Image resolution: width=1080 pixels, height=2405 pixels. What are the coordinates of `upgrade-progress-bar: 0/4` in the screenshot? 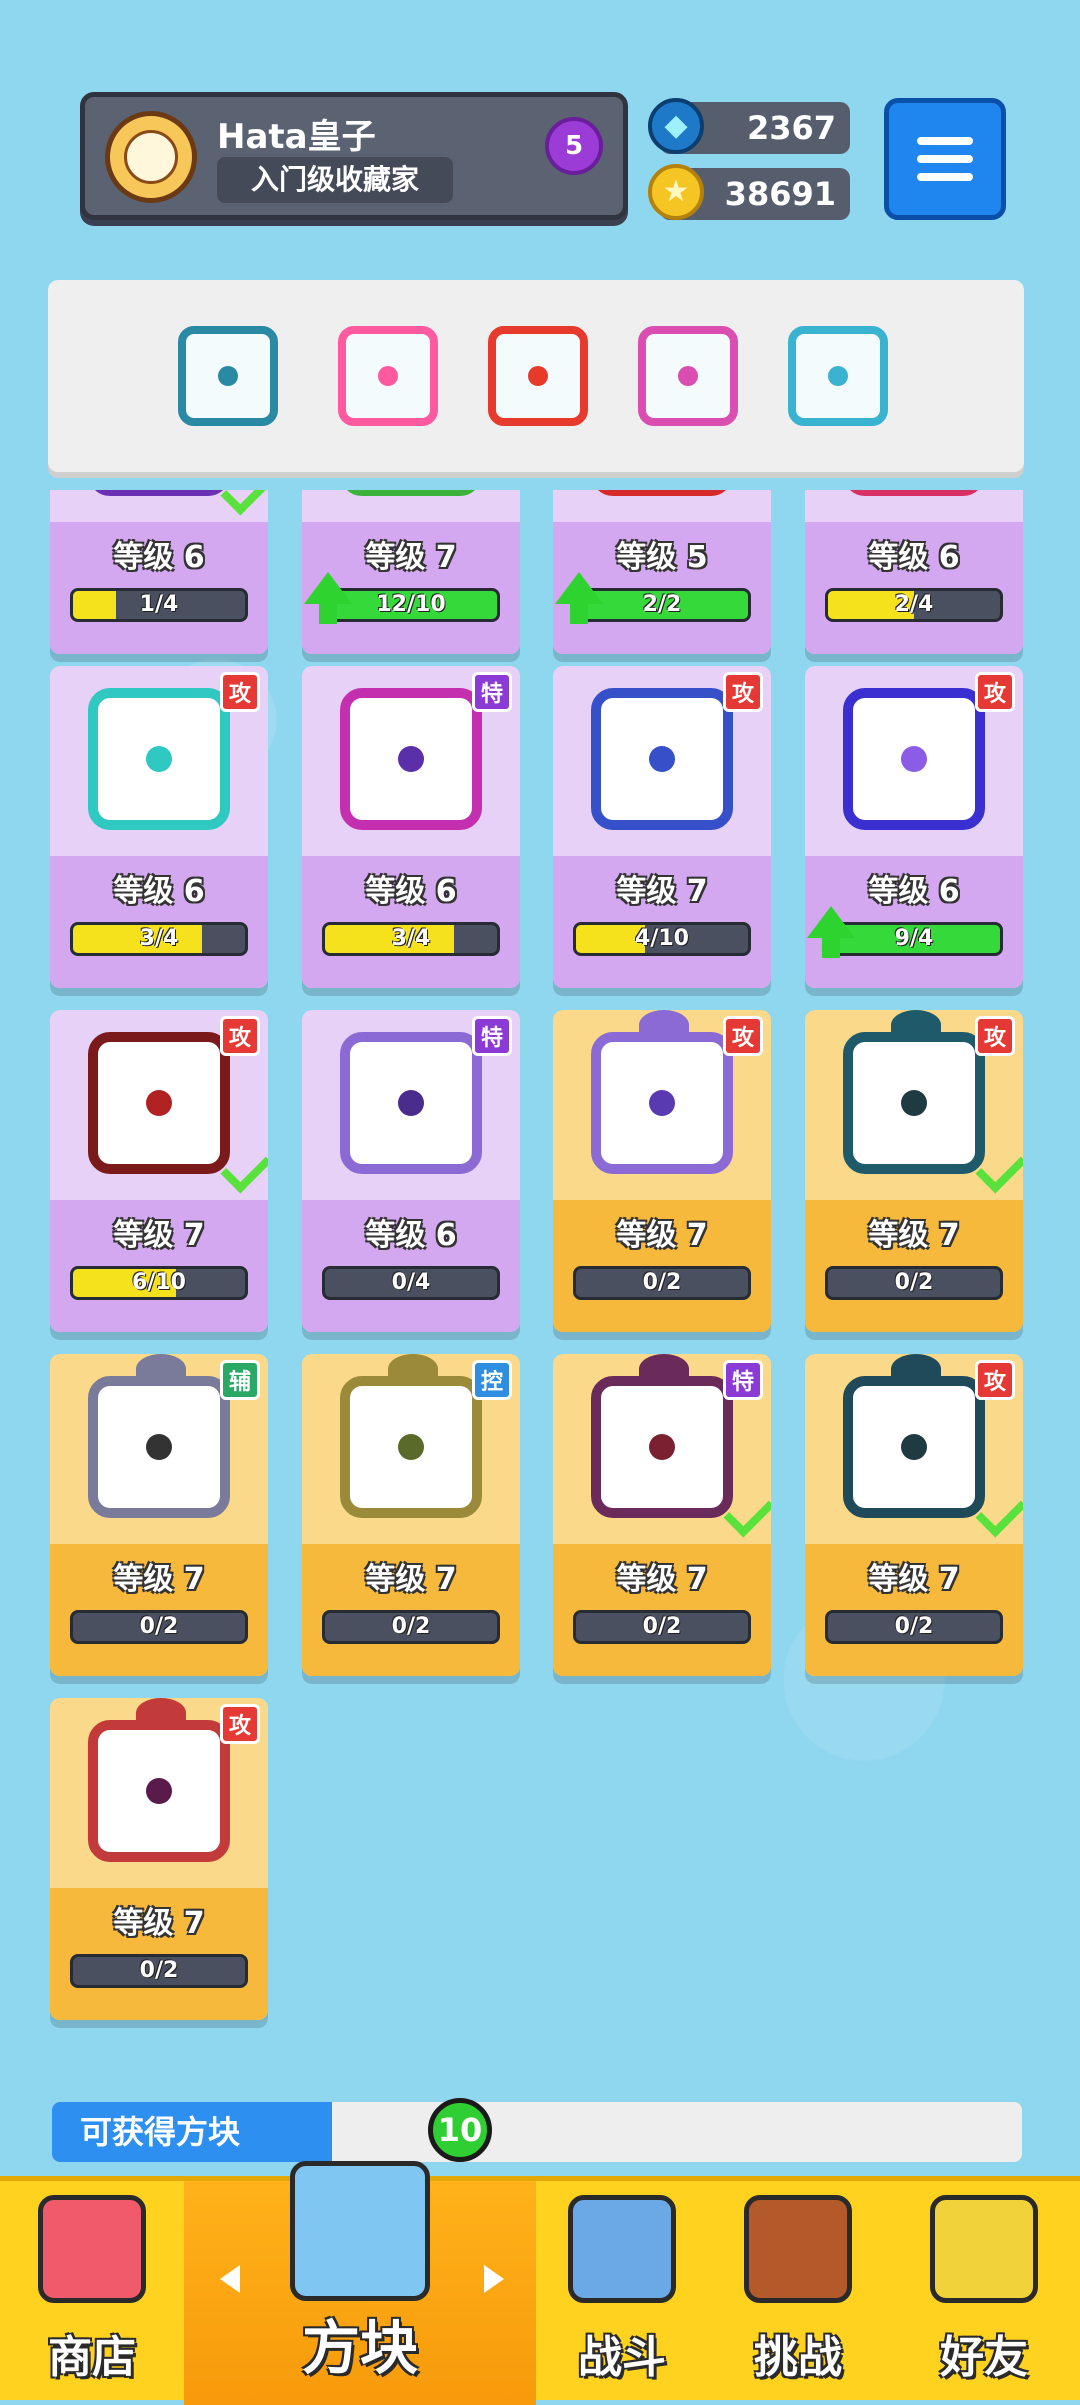 It's located at (411, 1283).